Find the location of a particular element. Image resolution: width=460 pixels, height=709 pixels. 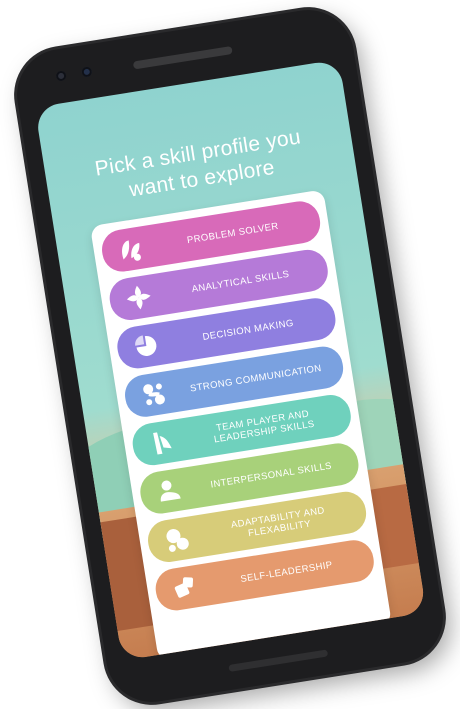

bottom-speaker is located at coordinates (278, 660).